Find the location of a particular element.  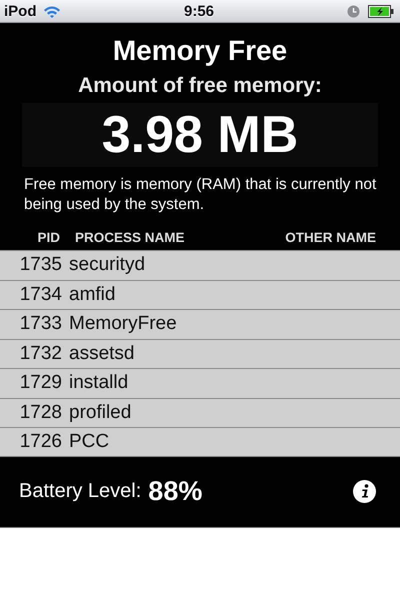

table-cell-text: 1729 is located at coordinates (40, 383).